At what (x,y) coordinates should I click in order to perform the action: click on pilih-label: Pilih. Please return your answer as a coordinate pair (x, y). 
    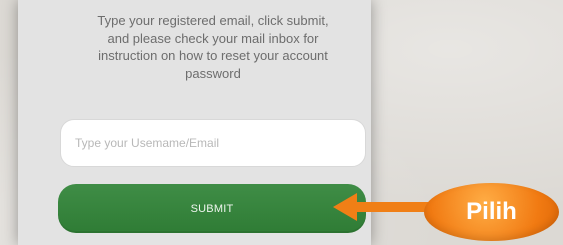
    Looking at the image, I should click on (491, 211).